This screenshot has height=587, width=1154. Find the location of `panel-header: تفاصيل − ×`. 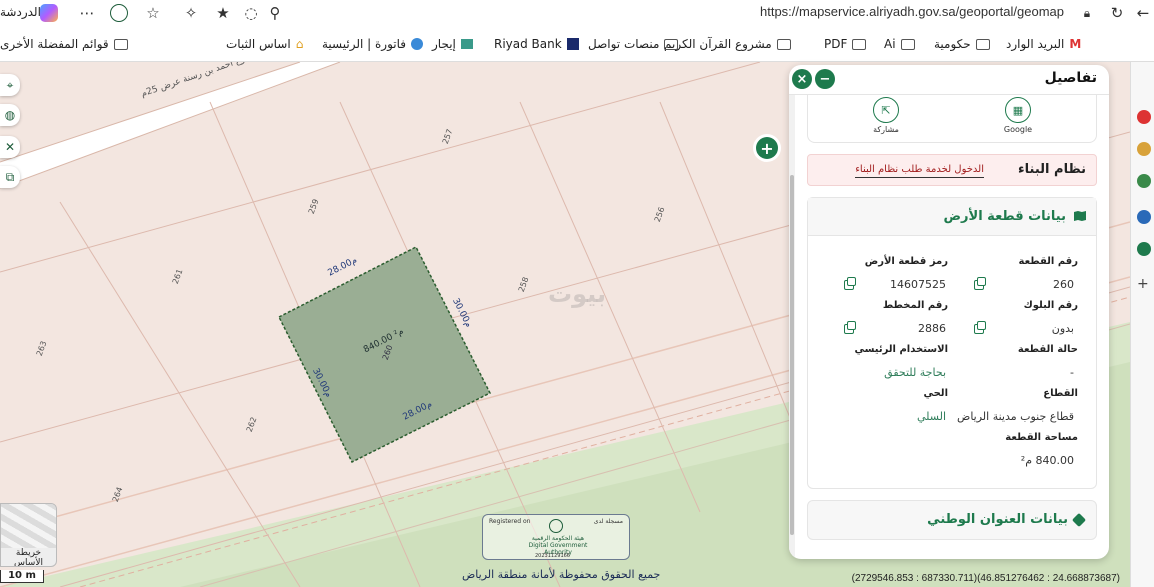

panel-header: تفاصيل − × is located at coordinates (949, 80).